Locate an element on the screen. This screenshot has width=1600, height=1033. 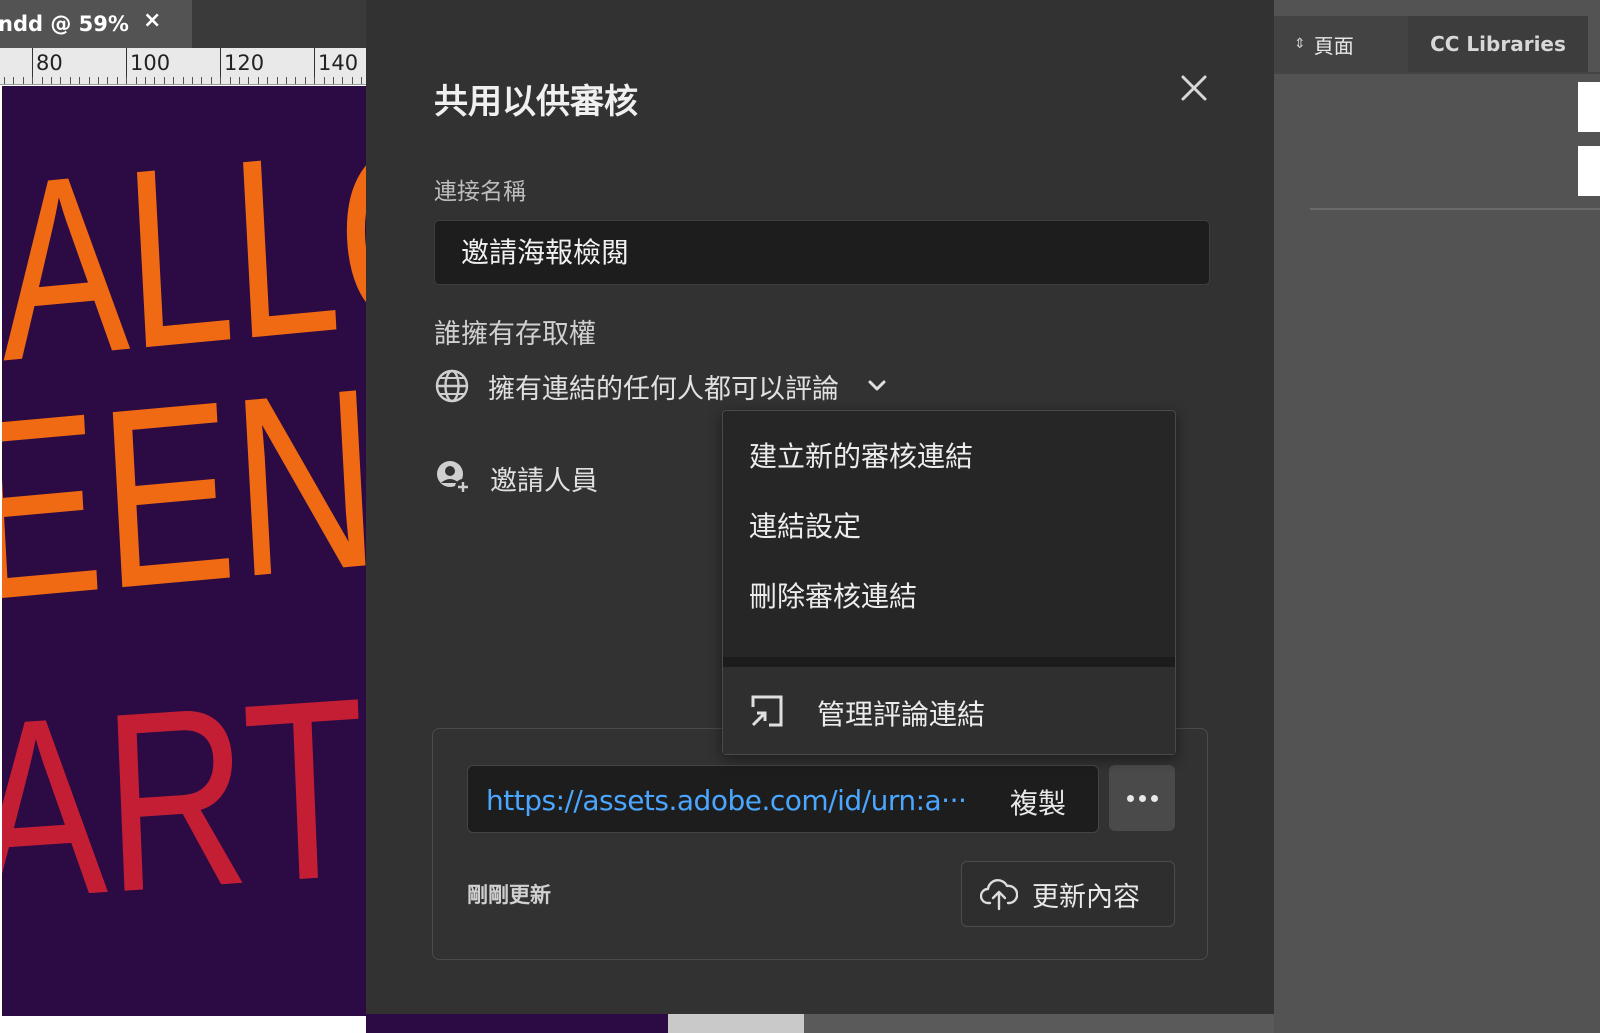
open-external-icon is located at coordinates (767, 711).